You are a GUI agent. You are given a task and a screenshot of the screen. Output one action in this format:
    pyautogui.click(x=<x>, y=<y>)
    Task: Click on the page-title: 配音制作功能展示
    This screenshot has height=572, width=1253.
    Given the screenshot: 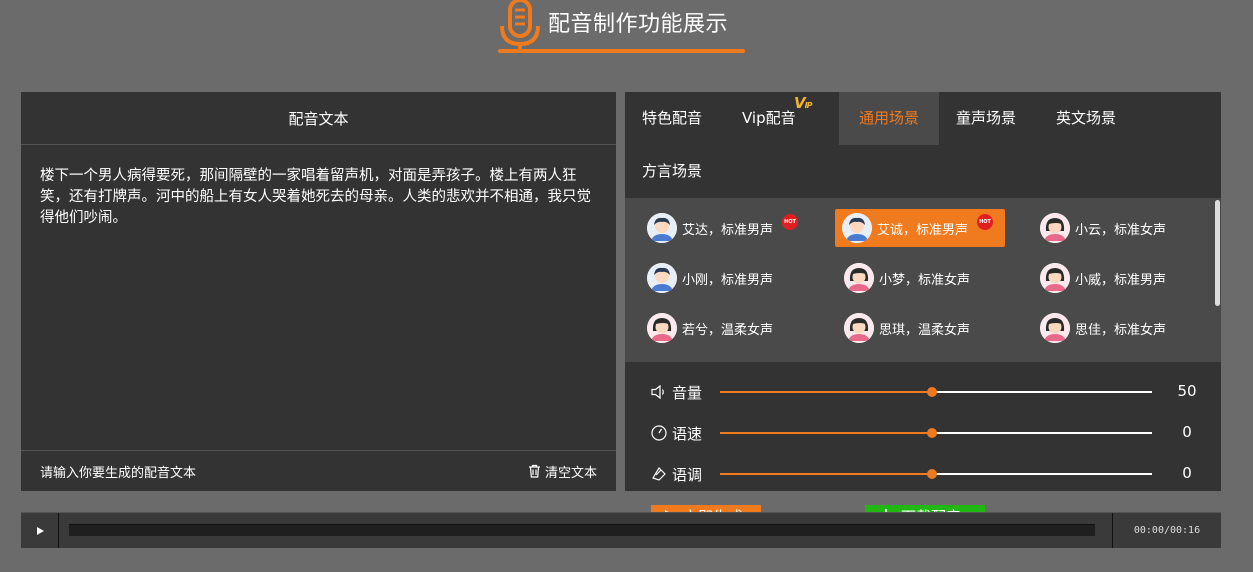 What is the action you would take?
    pyautogui.click(x=638, y=24)
    